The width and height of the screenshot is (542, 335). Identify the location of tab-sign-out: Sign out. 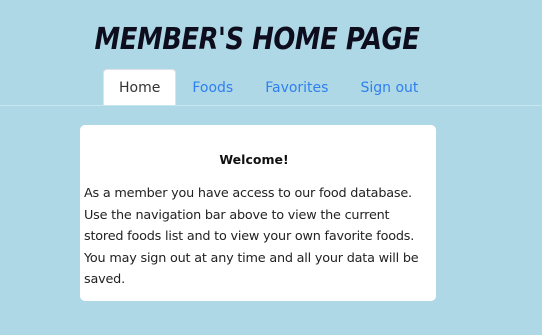
(389, 87).